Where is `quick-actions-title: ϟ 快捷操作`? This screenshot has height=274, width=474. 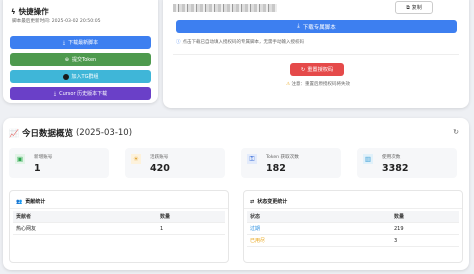
quick-actions-title: ϟ 快捷操作 is located at coordinates (30, 11).